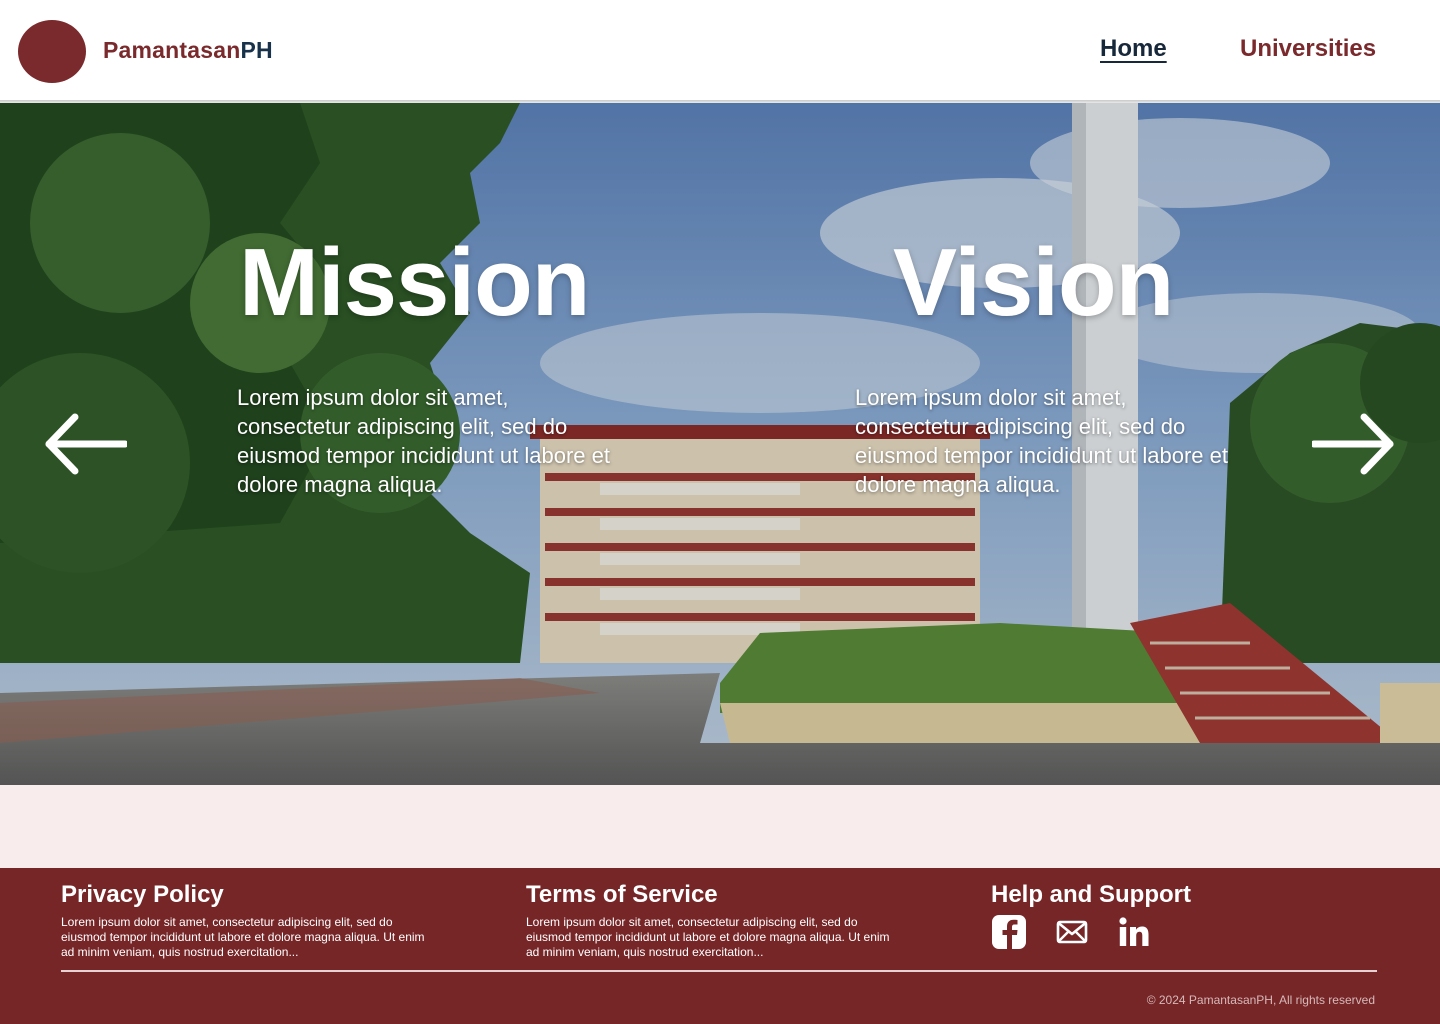  I want to click on content-band, so click(720, 826).